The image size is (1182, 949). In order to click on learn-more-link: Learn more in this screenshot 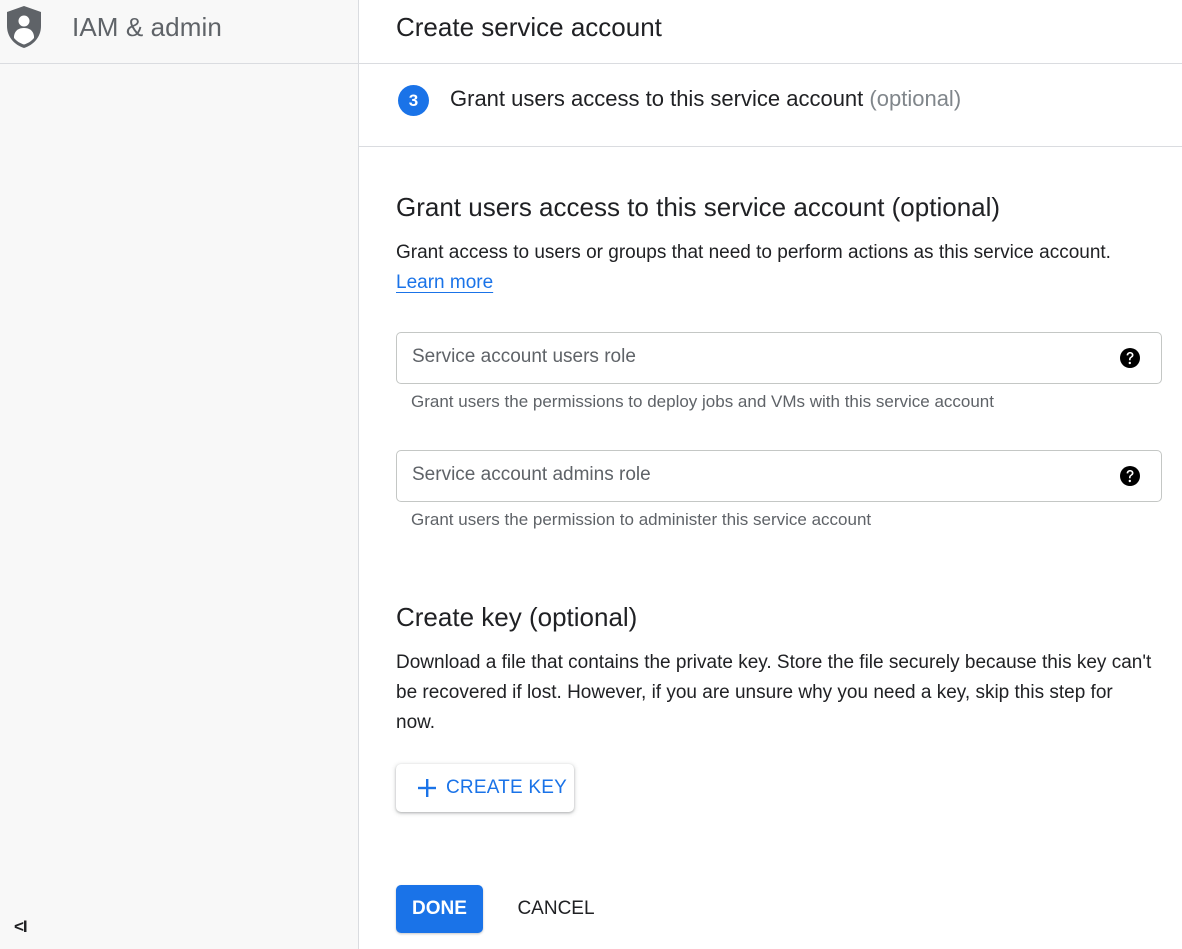, I will do `click(444, 282)`.